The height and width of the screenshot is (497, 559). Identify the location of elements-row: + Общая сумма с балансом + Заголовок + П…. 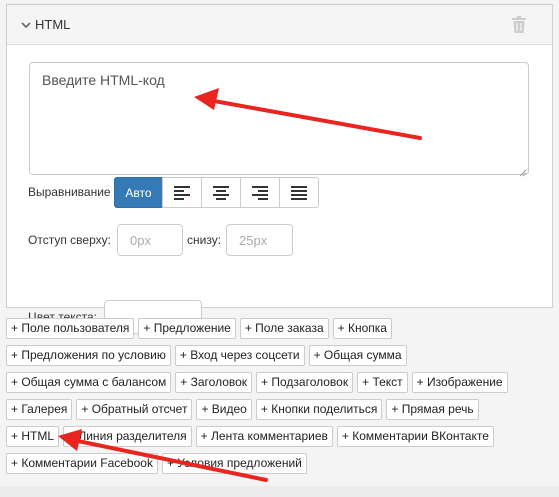
(259, 382).